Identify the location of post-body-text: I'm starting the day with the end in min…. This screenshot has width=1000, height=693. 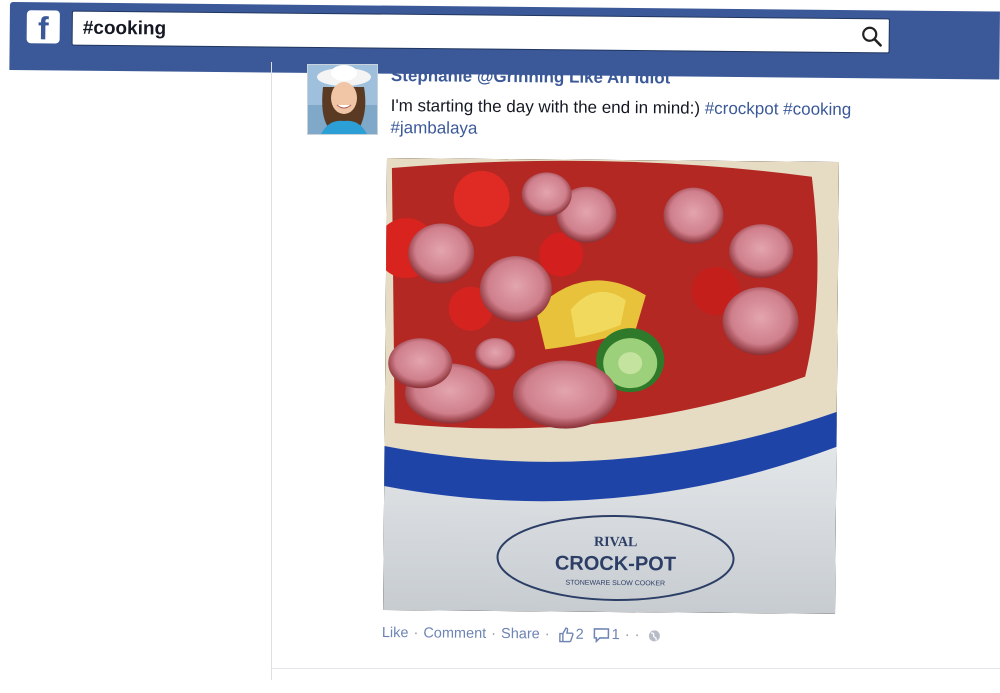
(547, 106).